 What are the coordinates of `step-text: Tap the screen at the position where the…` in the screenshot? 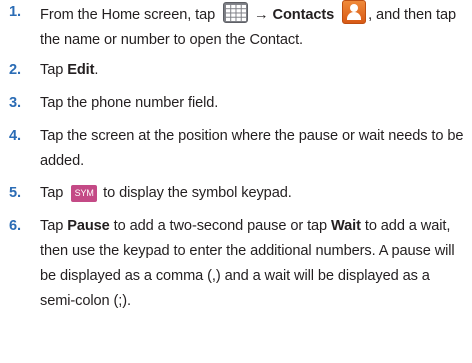 It's located at (252, 148).